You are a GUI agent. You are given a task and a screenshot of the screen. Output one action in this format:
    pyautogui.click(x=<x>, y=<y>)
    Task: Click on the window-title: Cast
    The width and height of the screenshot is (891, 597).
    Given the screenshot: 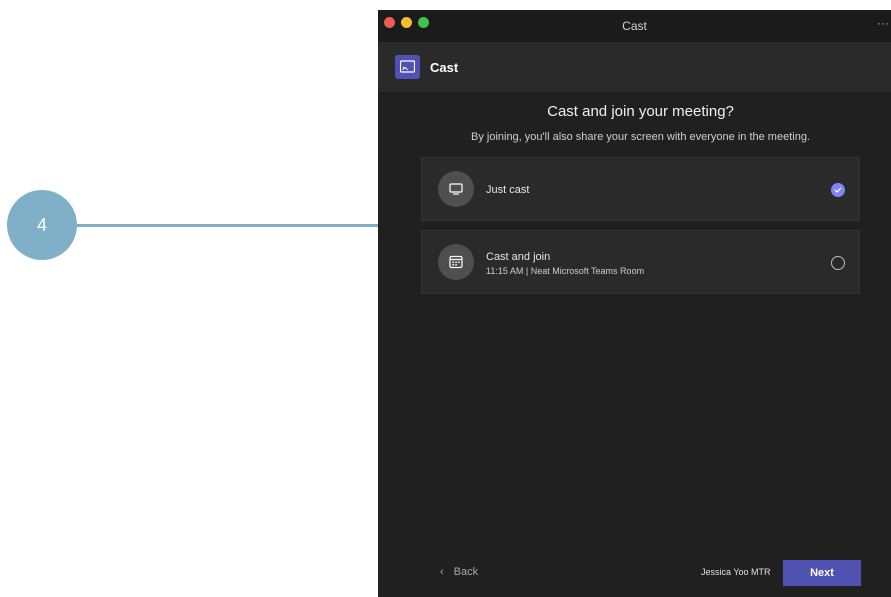 What is the action you would take?
    pyautogui.click(x=634, y=26)
    